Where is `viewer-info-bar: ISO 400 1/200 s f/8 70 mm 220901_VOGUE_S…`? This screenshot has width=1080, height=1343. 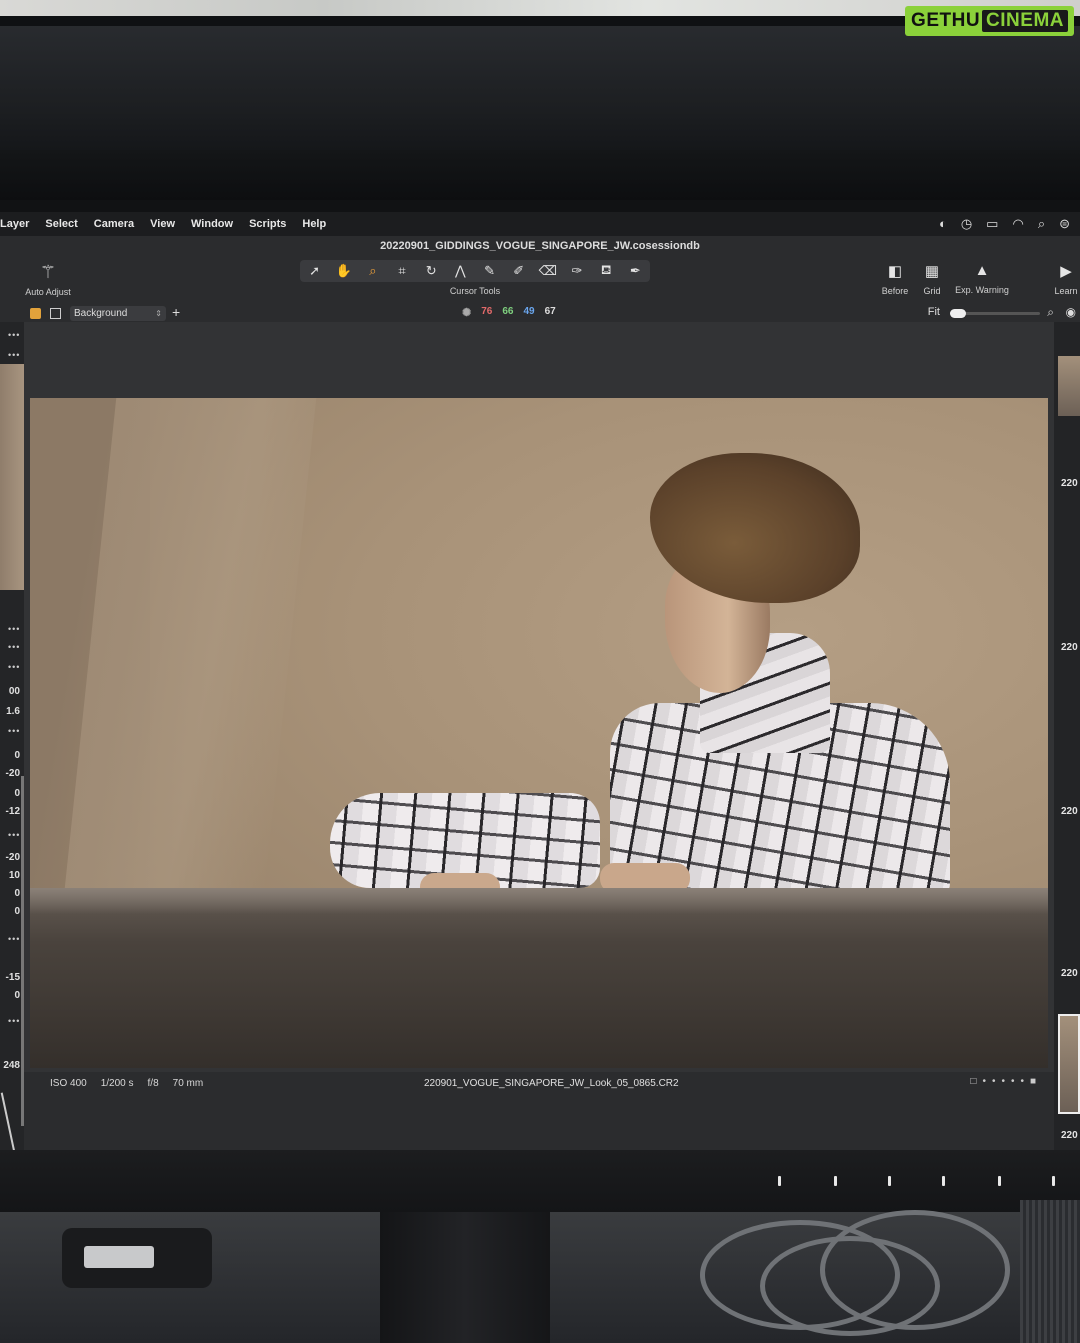 viewer-info-bar: ISO 400 1/200 s f/8 70 mm 220901_VOGUE_S… is located at coordinates (539, 1085).